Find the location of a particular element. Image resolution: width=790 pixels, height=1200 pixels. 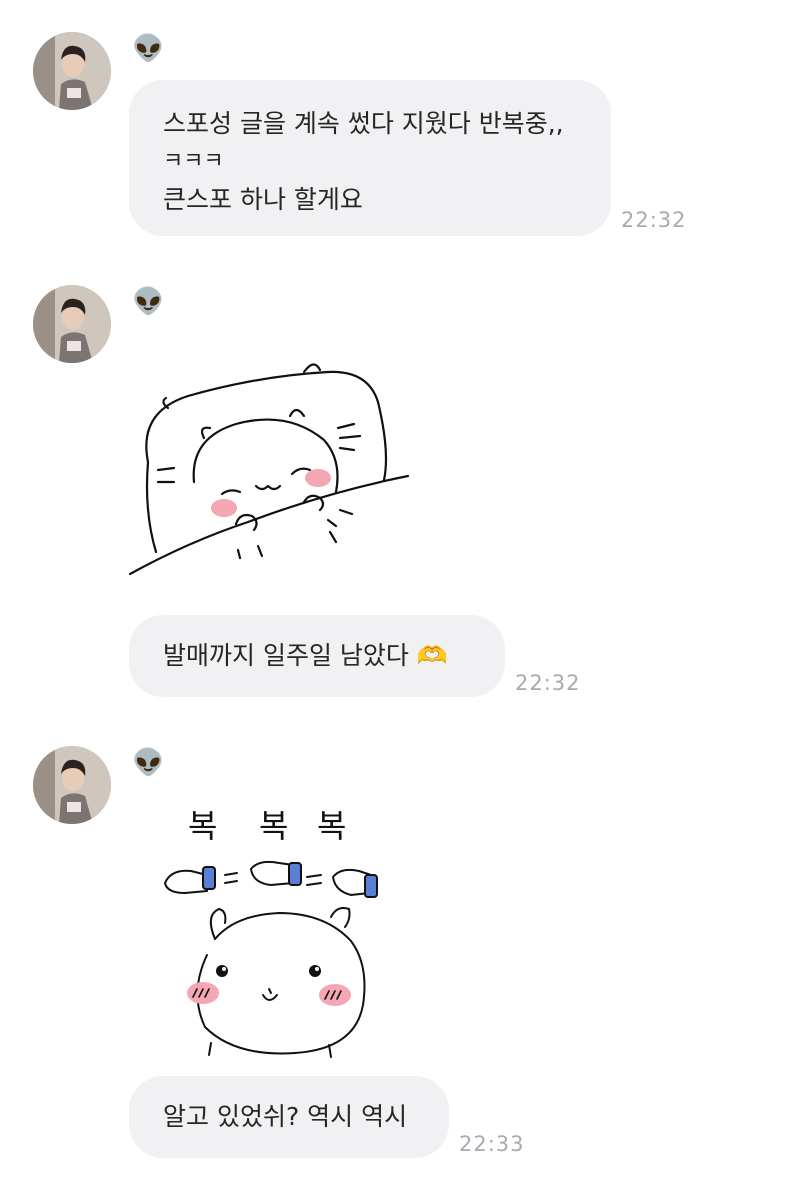

message-bubble: 스포성 글을 계속 썼다 지웠다 반복중,, ㅋㅋㅋ 큰스포 하나 할게요 is located at coordinates (370, 158).